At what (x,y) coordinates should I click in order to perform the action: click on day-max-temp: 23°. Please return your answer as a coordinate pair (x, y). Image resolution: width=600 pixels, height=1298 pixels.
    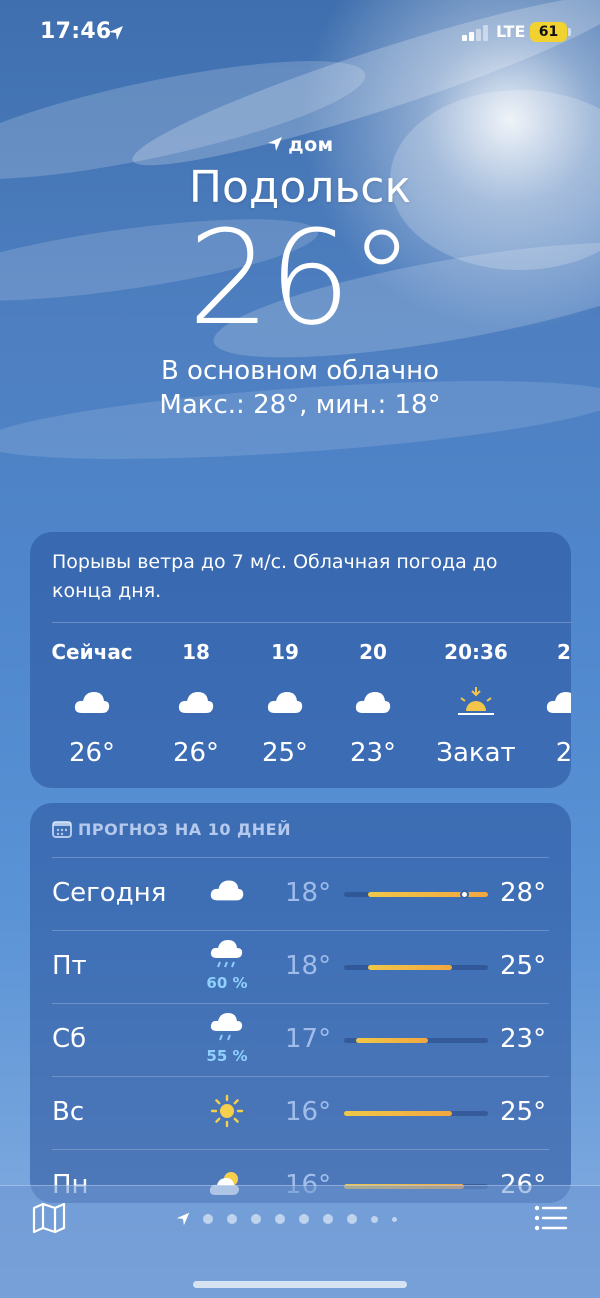
    Looking at the image, I should click on (523, 1039).